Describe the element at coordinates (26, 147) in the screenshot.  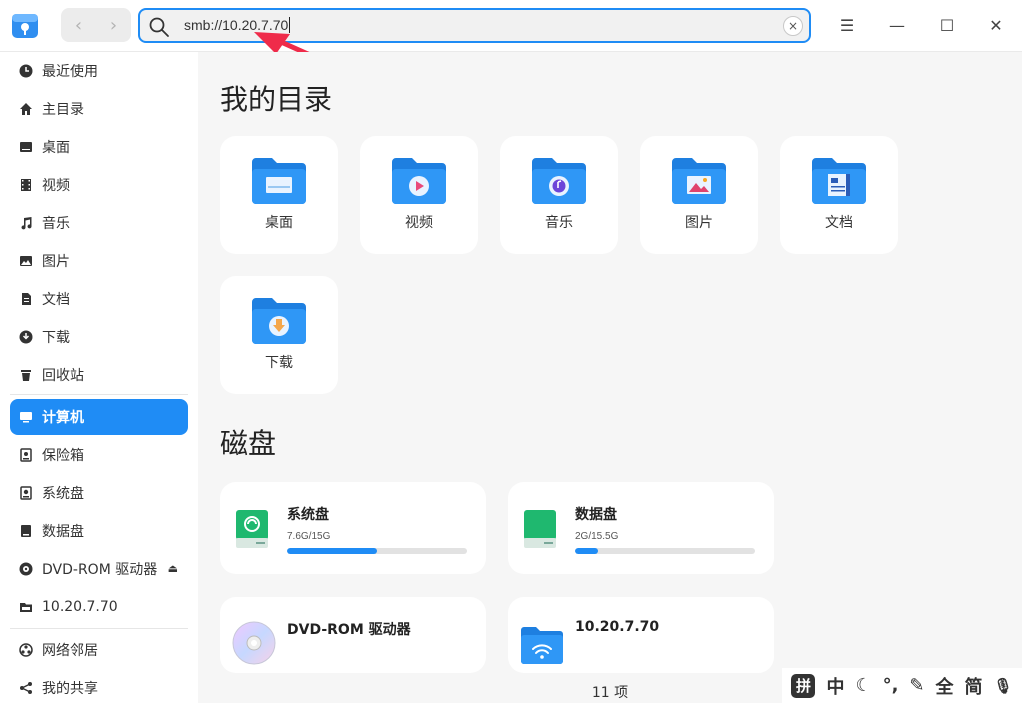
I see `desktop-icon` at that location.